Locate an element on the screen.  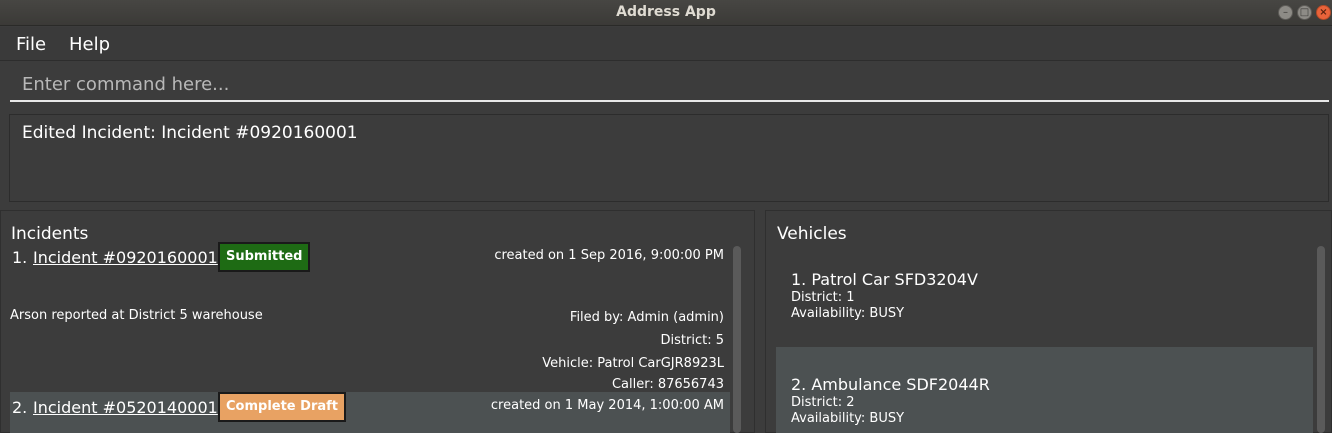
command-box is located at coordinates (669, 85).